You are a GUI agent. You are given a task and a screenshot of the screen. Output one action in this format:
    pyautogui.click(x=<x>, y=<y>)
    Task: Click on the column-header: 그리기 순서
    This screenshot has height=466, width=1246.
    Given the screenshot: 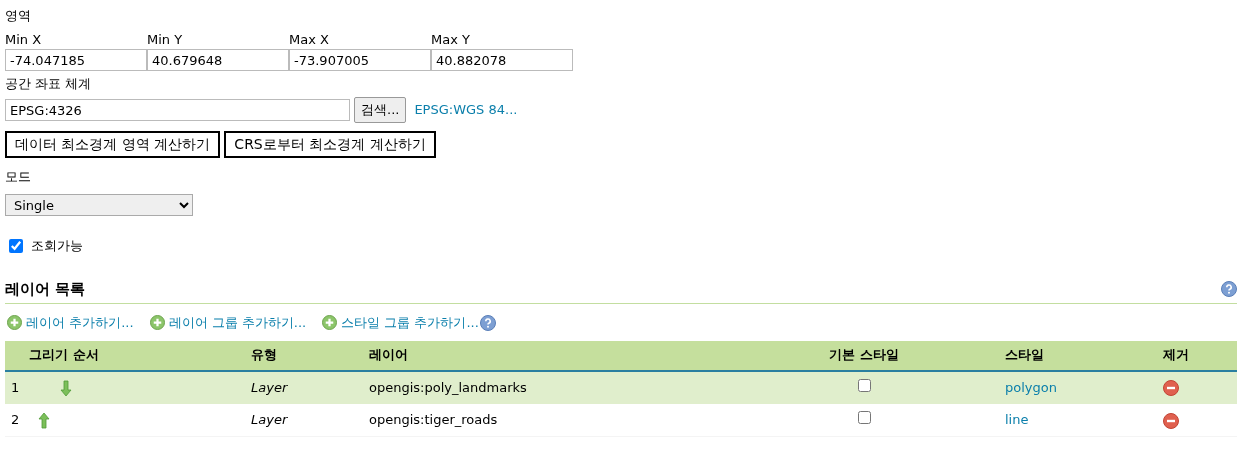 What is the action you would take?
    pyautogui.click(x=125, y=355)
    